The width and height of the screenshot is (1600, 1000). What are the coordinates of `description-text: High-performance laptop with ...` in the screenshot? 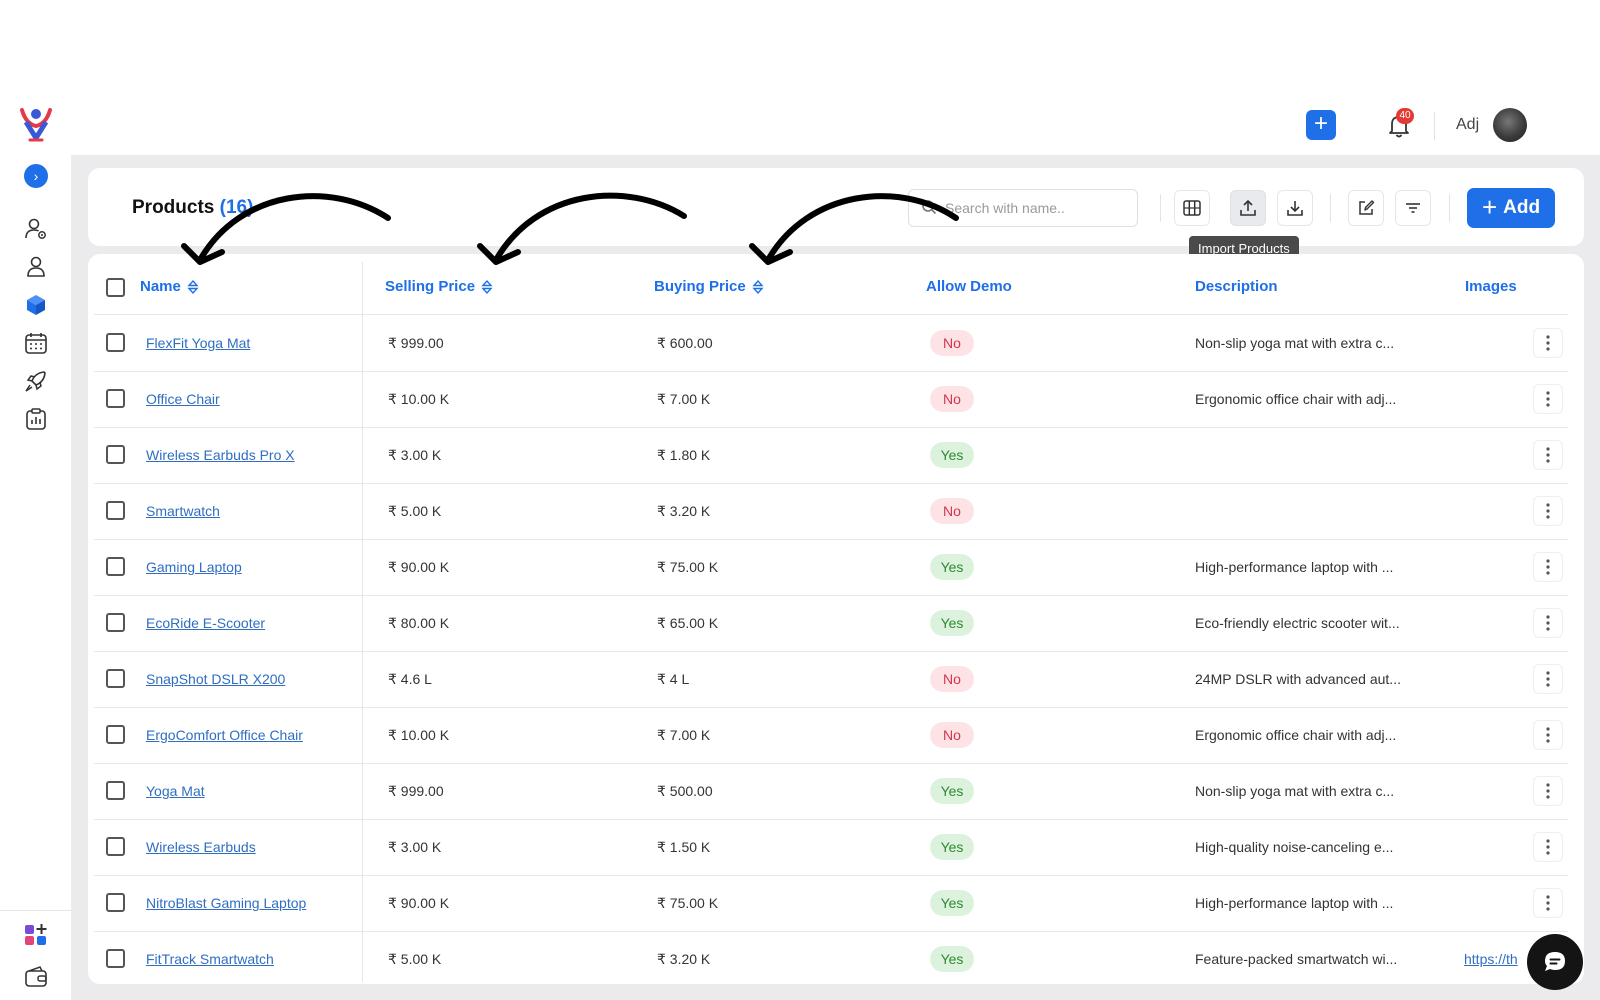 It's located at (1294, 567).